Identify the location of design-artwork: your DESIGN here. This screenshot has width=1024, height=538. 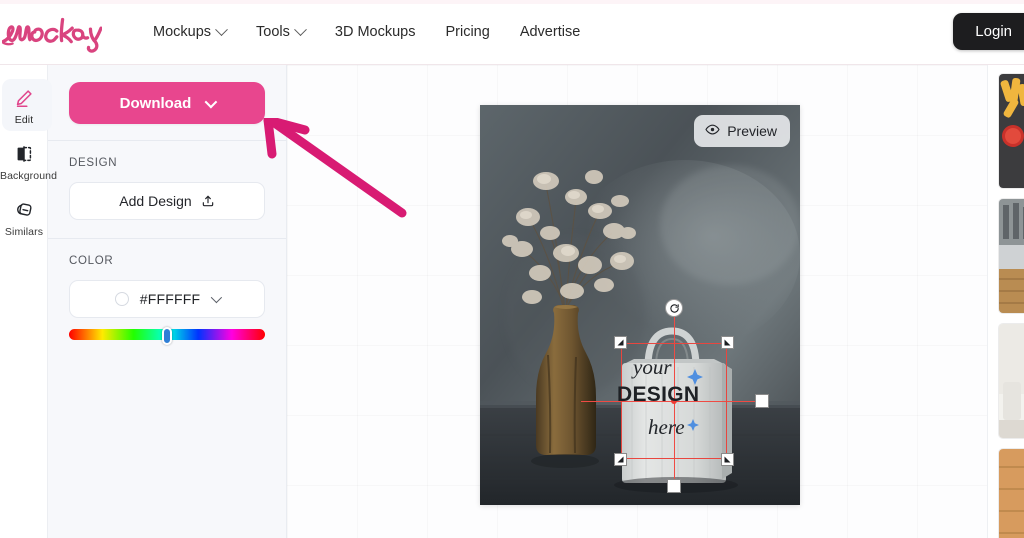
(672, 401).